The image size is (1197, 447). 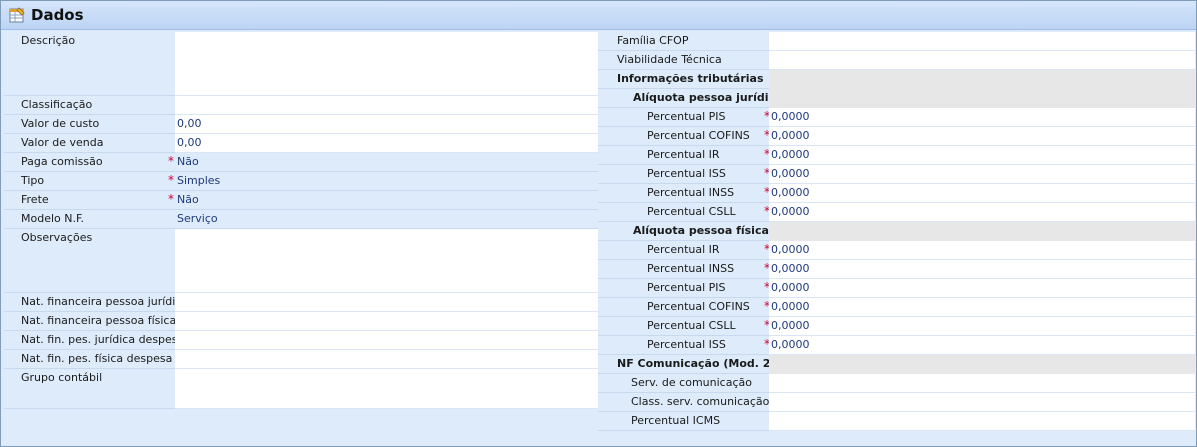 I want to click on field-label: Percentual IR, so click(x=683, y=250).